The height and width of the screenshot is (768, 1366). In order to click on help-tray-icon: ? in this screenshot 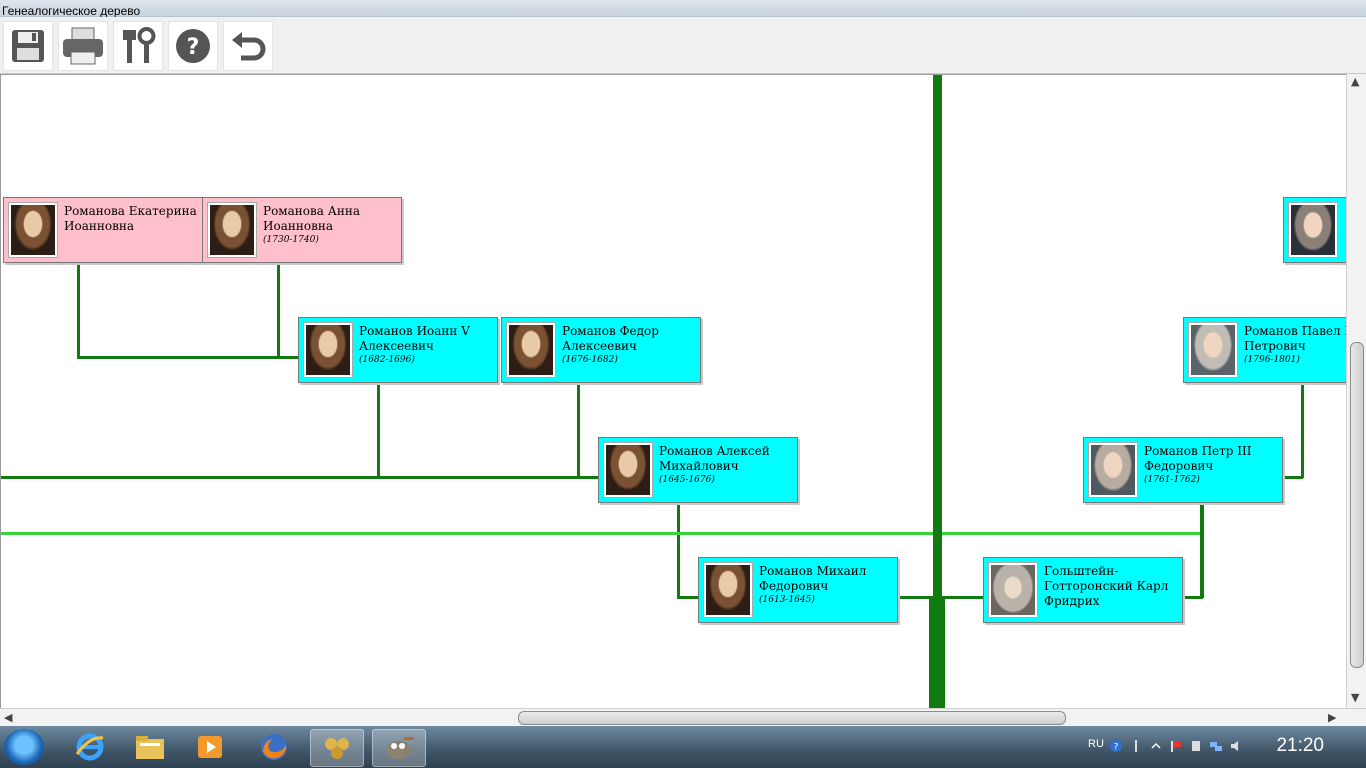, I will do `click(1116, 746)`.